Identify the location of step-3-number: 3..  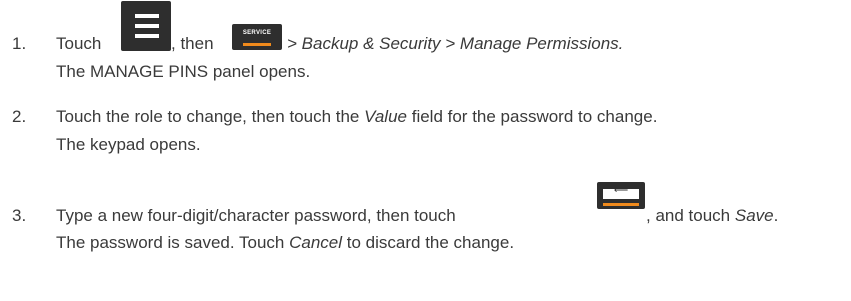
(19, 215).